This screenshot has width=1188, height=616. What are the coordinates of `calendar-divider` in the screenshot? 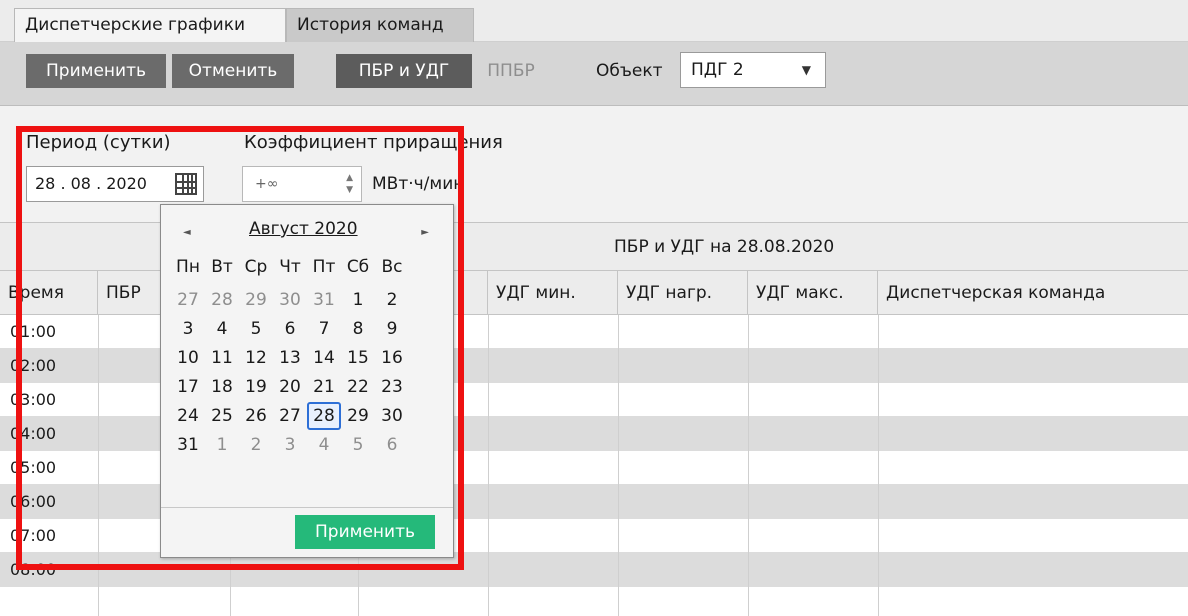 It's located at (307, 507).